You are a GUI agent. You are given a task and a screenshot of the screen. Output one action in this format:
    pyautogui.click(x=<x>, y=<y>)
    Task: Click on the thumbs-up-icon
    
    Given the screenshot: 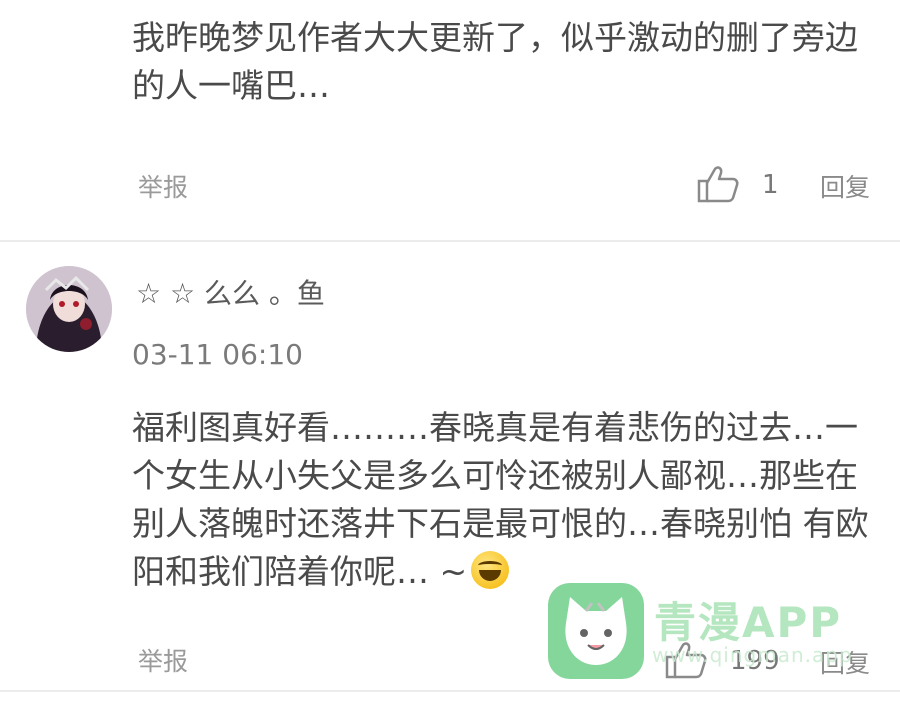 What is the action you would take?
    pyautogui.click(x=718, y=184)
    